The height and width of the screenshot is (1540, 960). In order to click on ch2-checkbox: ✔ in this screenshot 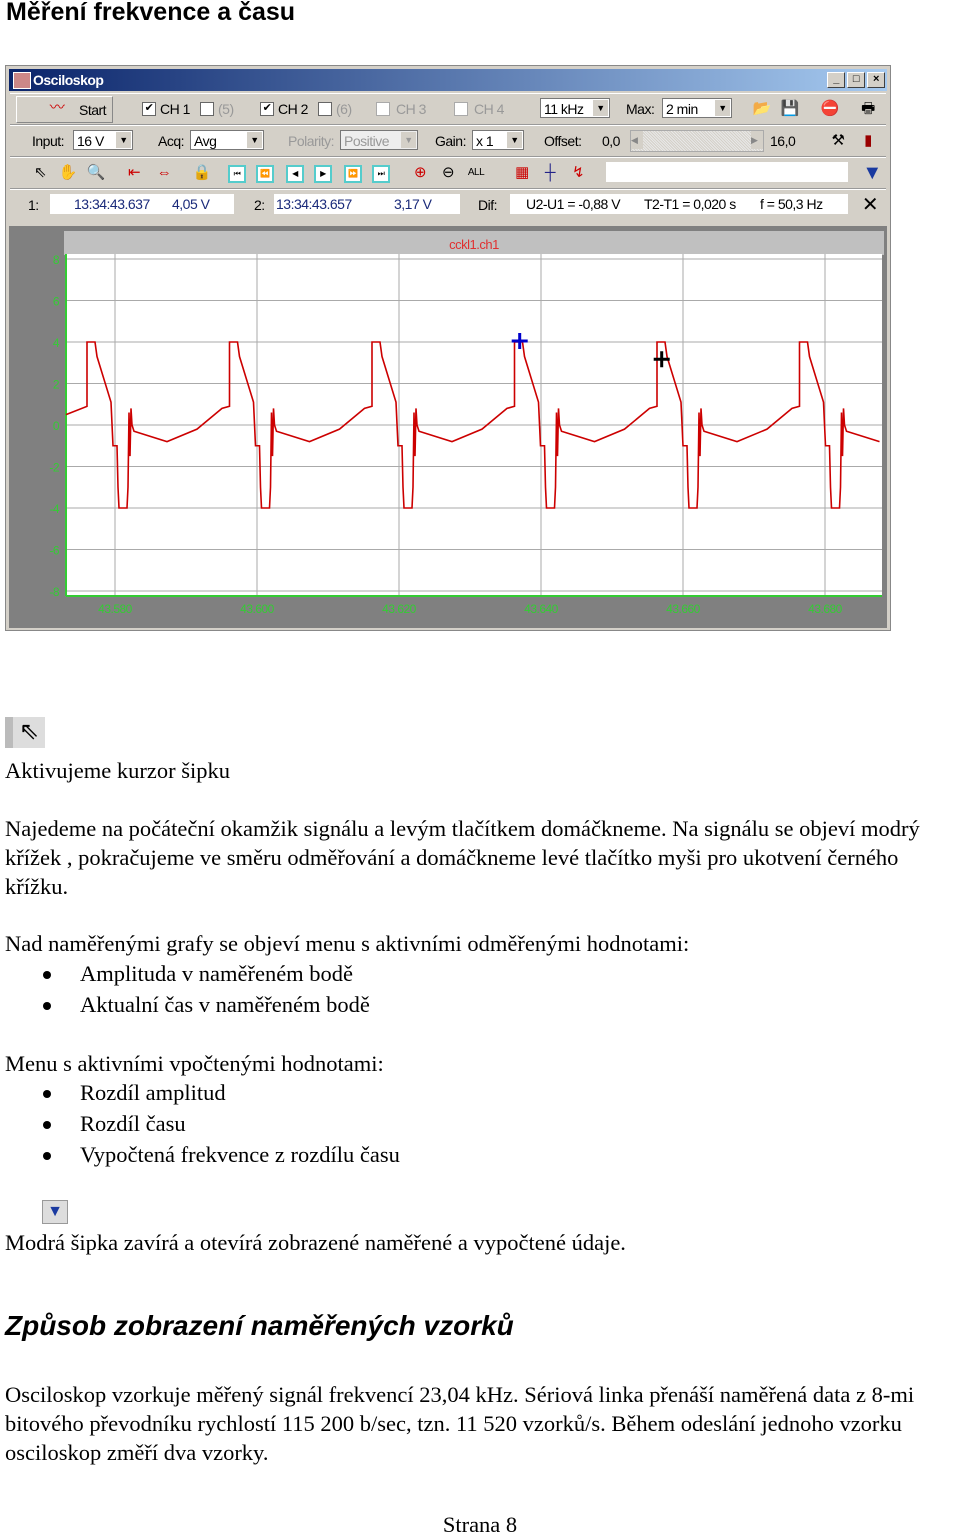, I will do `click(267, 109)`.